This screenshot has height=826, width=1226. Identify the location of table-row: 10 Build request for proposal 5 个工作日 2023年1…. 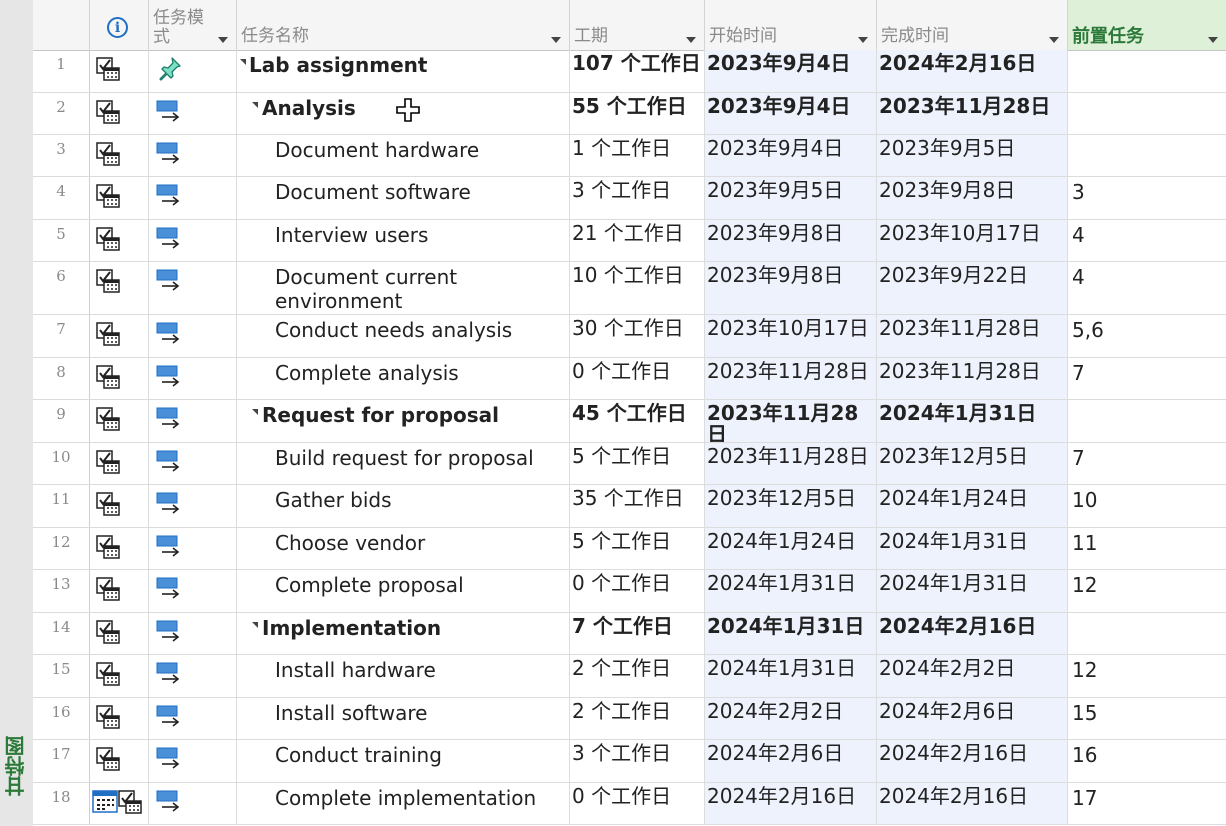
(629, 464).